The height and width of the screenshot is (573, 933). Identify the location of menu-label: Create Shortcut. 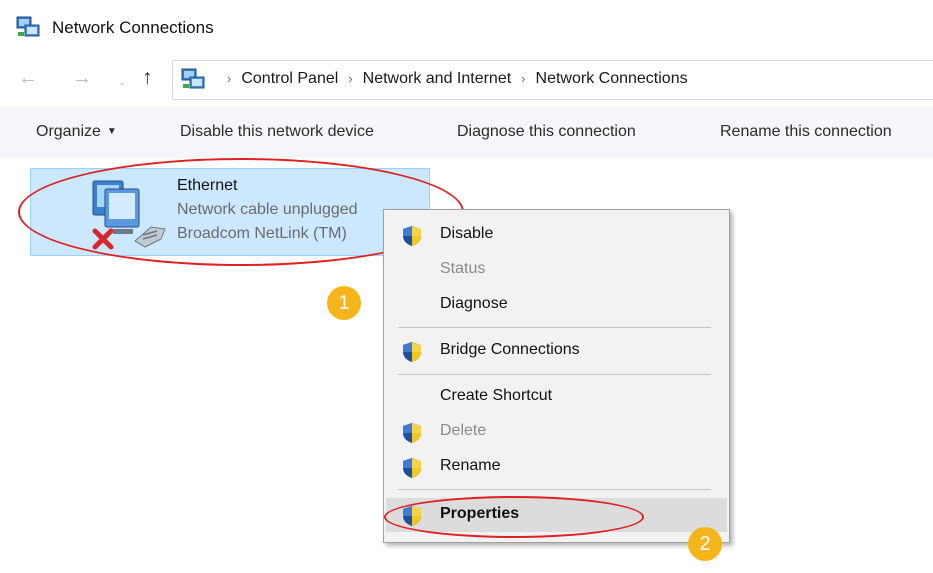
(496, 395).